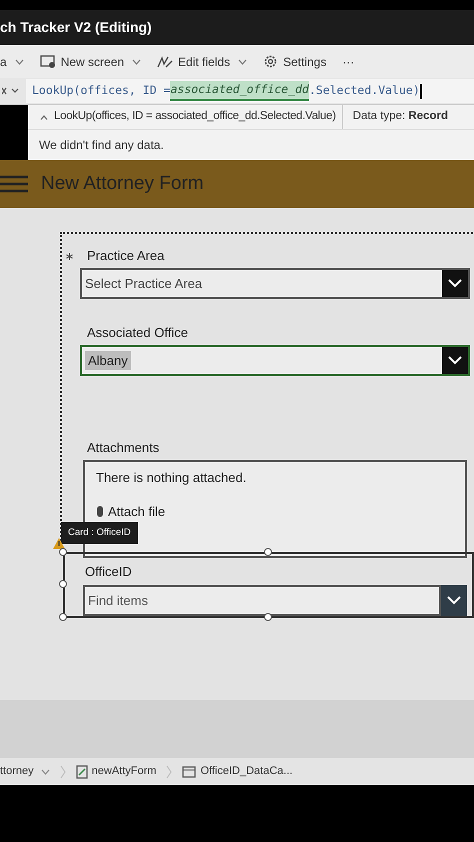 The height and width of the screenshot is (842, 474). I want to click on pen-icon, so click(165, 61).